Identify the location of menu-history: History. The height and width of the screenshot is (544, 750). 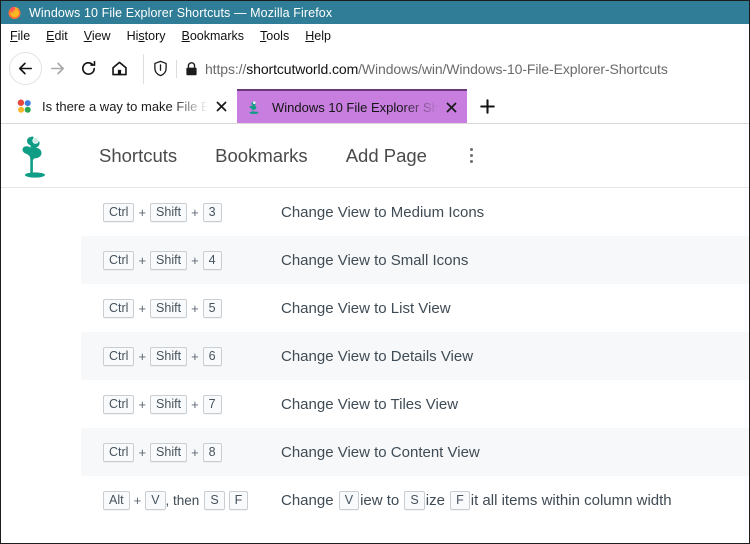
(146, 36).